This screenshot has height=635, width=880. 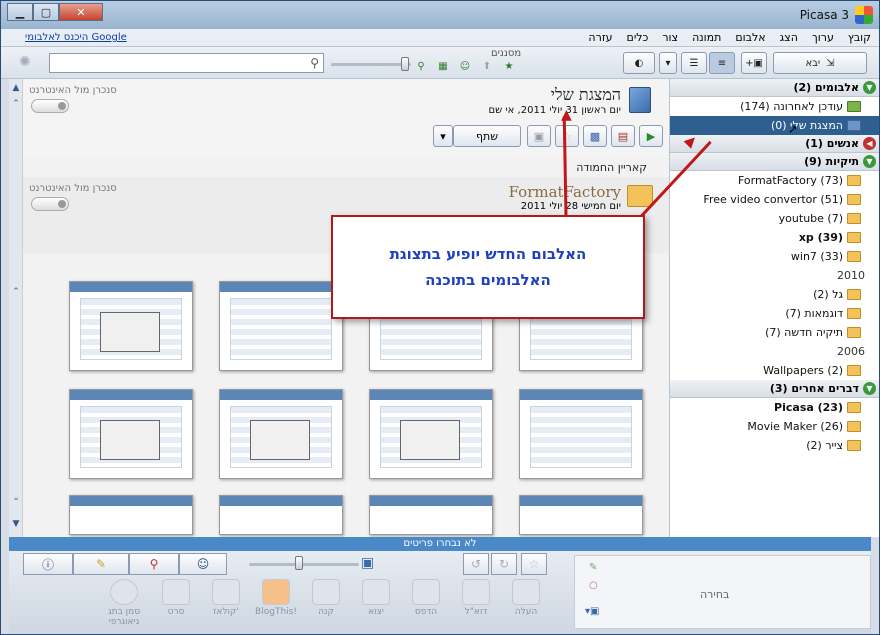 I want to click on album-item-my-slideshow: המצגת שלי (0) ➚, so click(x=774, y=126).